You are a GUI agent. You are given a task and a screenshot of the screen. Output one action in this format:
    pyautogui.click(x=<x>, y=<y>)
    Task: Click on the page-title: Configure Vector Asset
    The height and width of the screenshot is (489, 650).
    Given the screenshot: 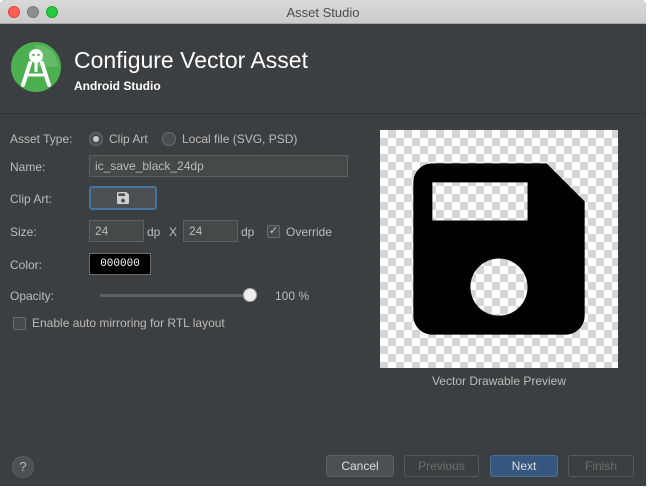 What is the action you would take?
    pyautogui.click(x=191, y=60)
    